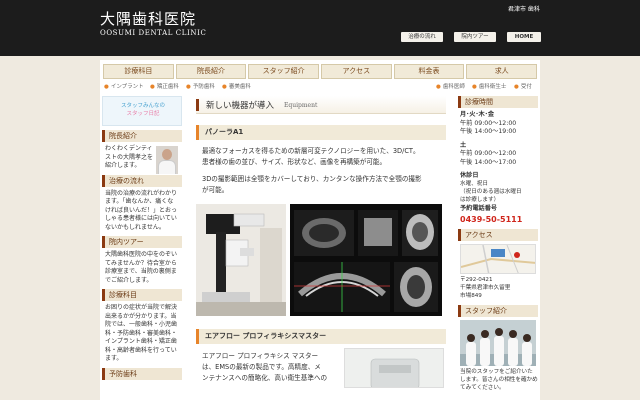 The image size is (640, 400). I want to click on hours-sat-am: 午前 09:00〜12:00, so click(488, 154).